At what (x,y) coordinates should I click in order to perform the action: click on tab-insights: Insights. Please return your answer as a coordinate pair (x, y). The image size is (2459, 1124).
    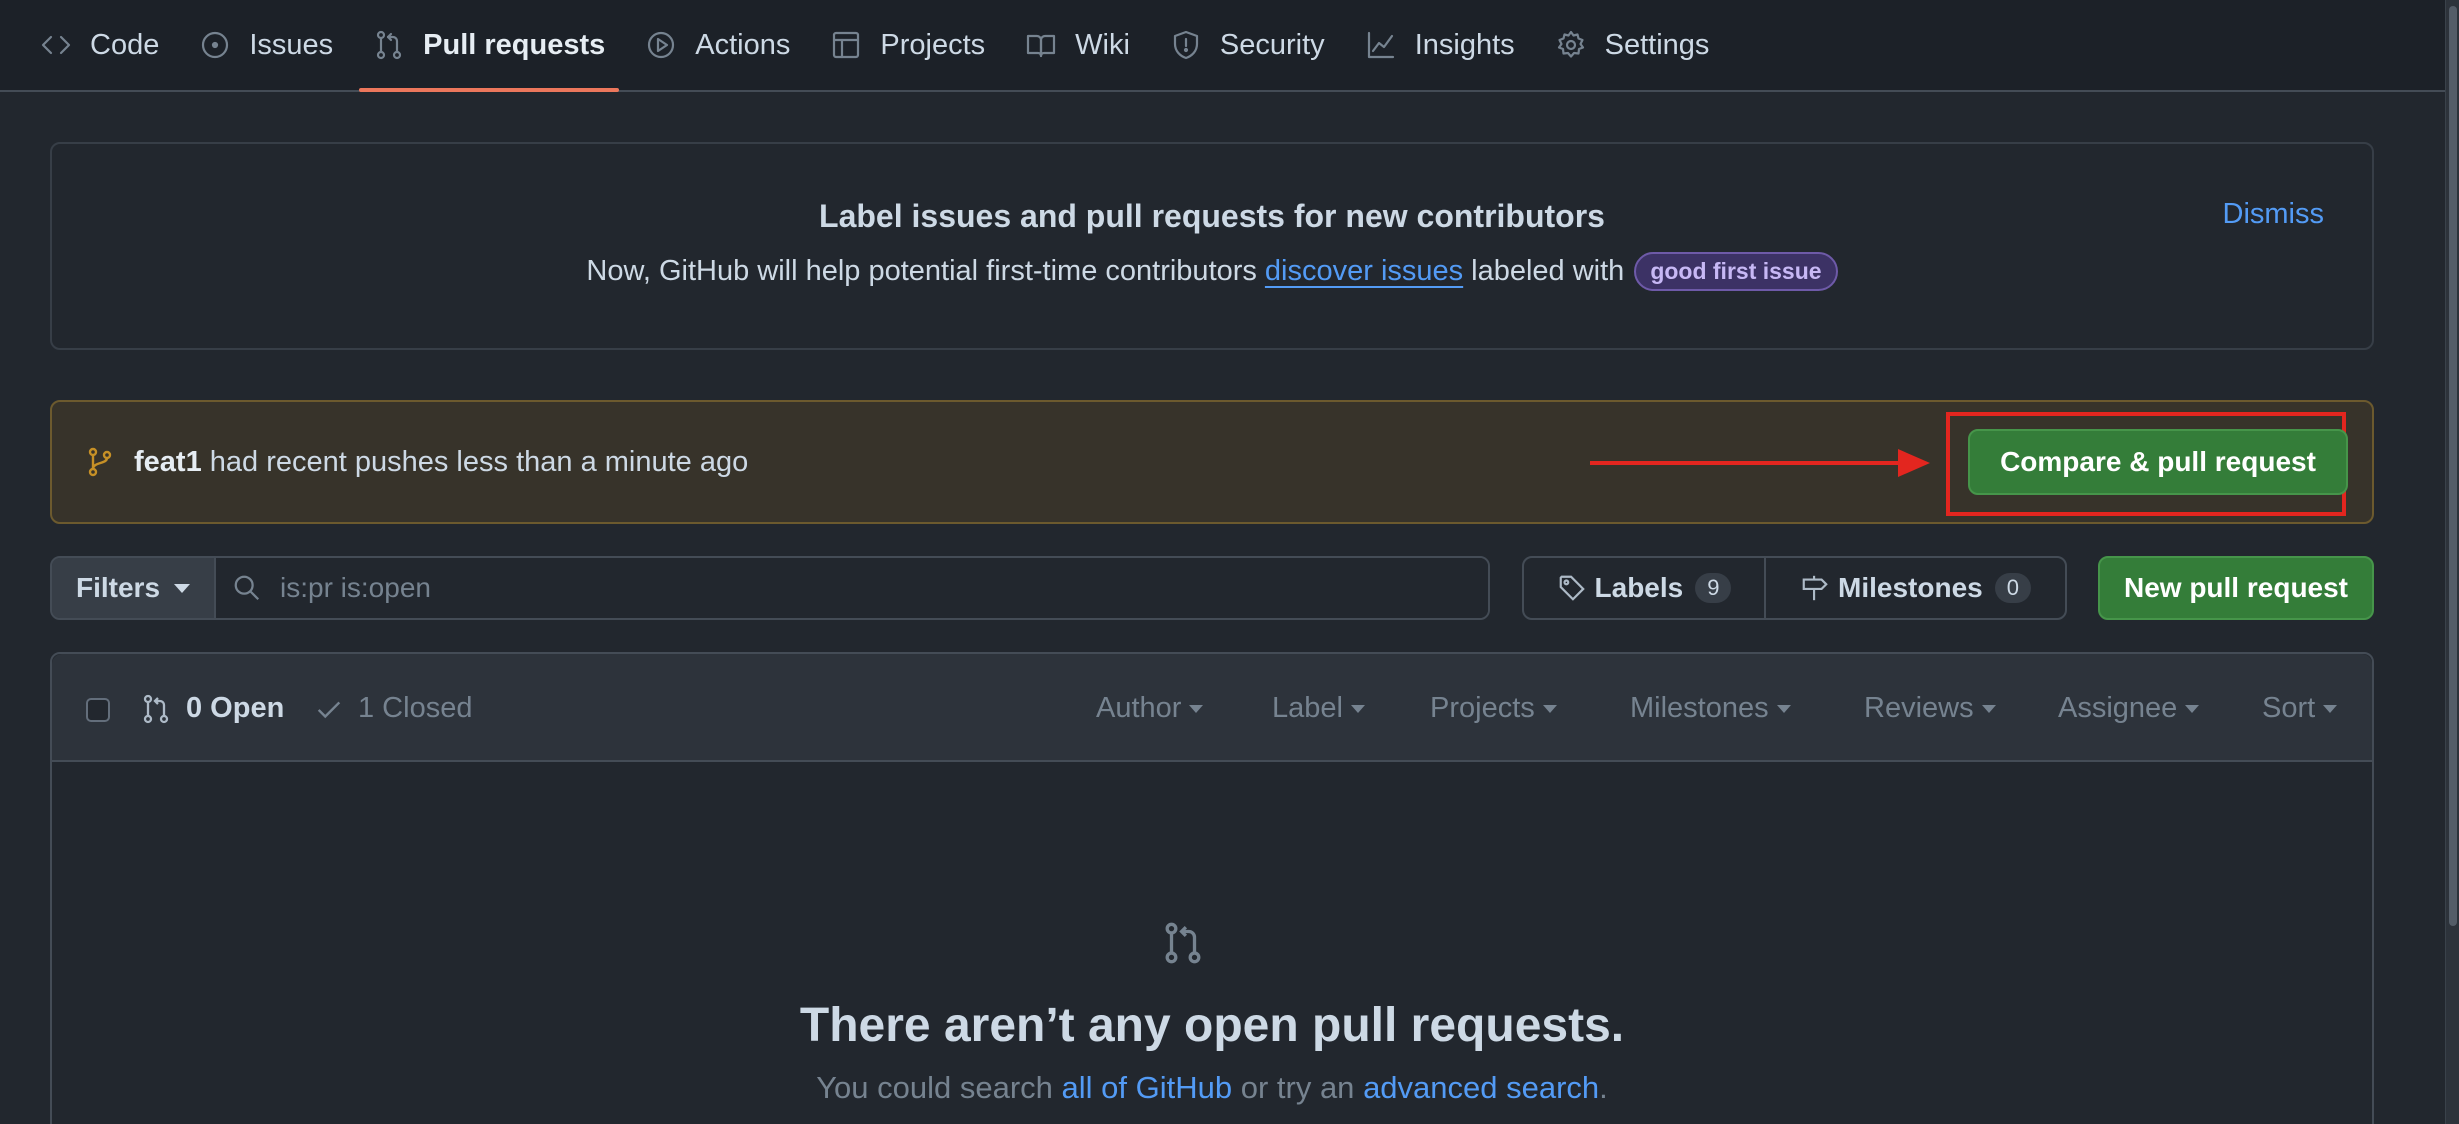
    Looking at the image, I should click on (1440, 45).